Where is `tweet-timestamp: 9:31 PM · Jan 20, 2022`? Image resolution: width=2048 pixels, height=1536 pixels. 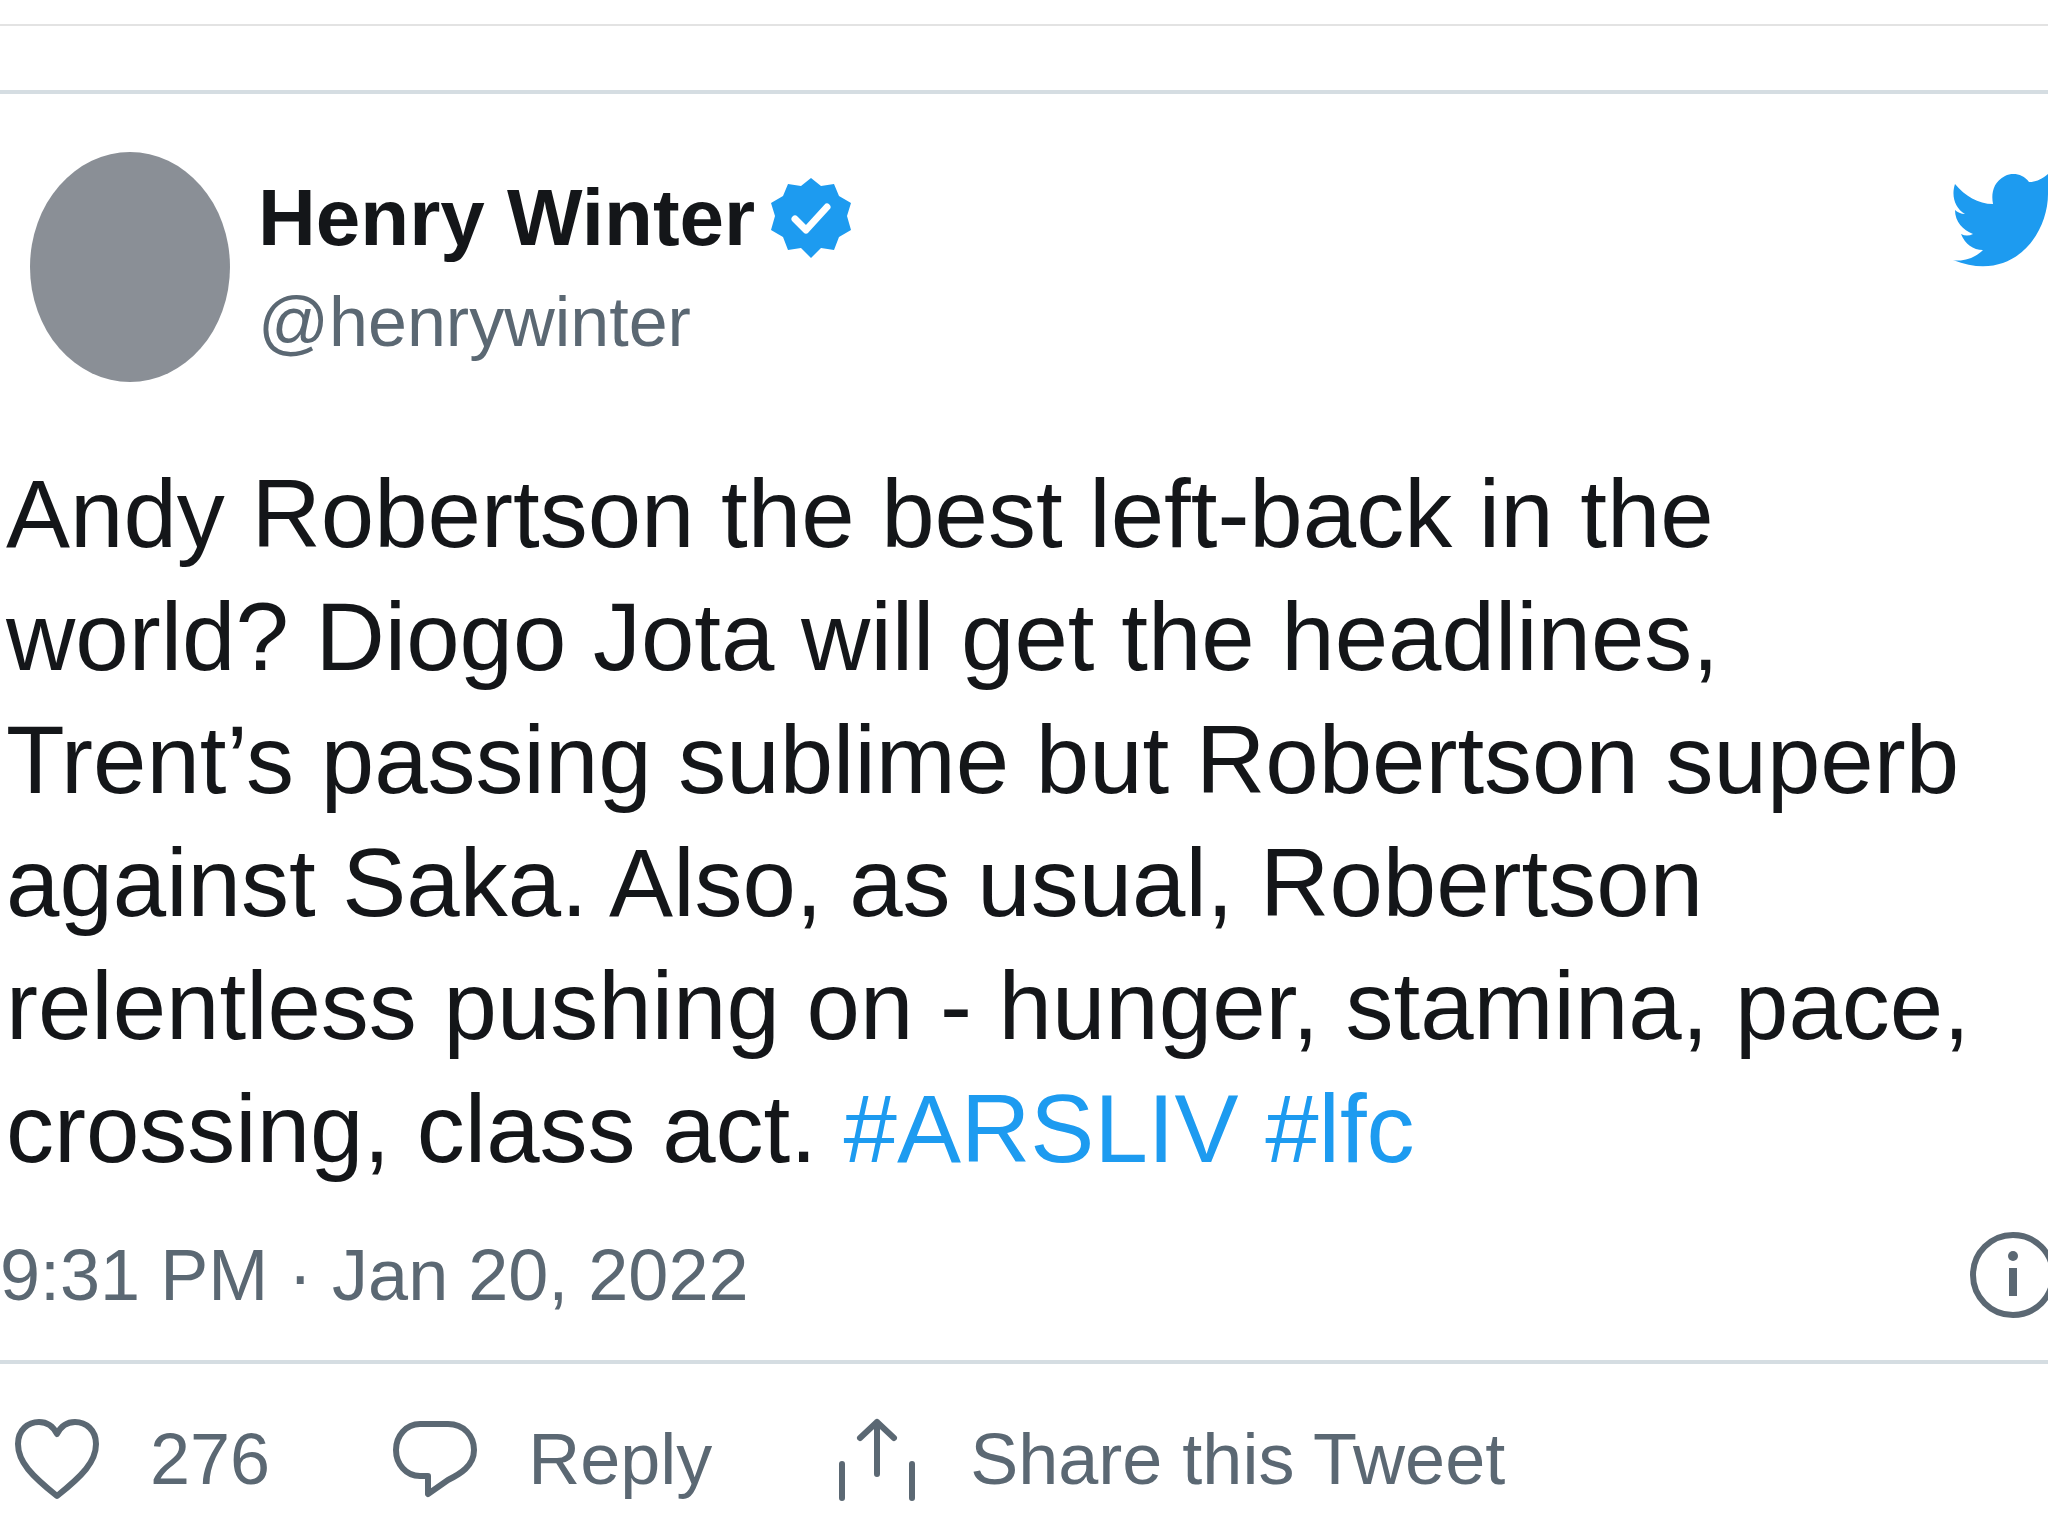
tweet-timestamp: 9:31 PM · Jan 20, 2022 is located at coordinates (374, 1275).